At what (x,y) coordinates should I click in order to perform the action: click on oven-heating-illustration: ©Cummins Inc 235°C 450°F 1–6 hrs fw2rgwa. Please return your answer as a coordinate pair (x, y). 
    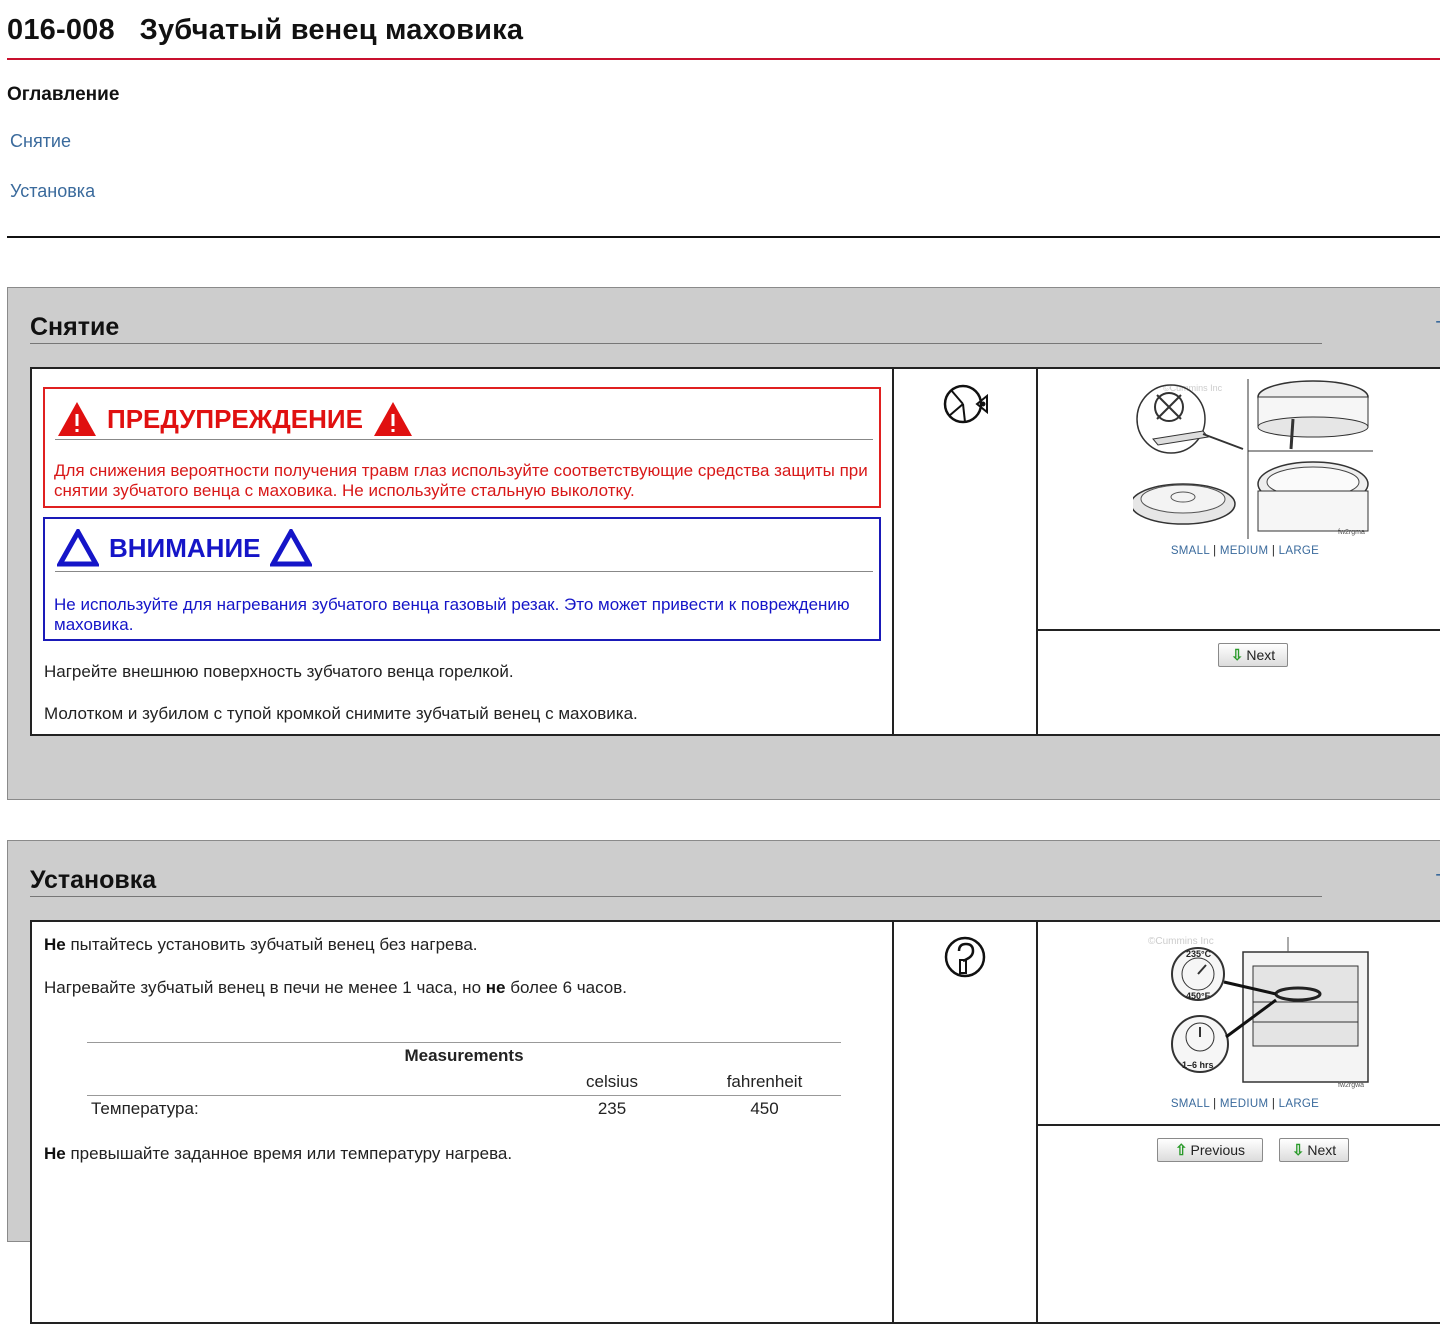
    Looking at the image, I should click on (1260, 1012).